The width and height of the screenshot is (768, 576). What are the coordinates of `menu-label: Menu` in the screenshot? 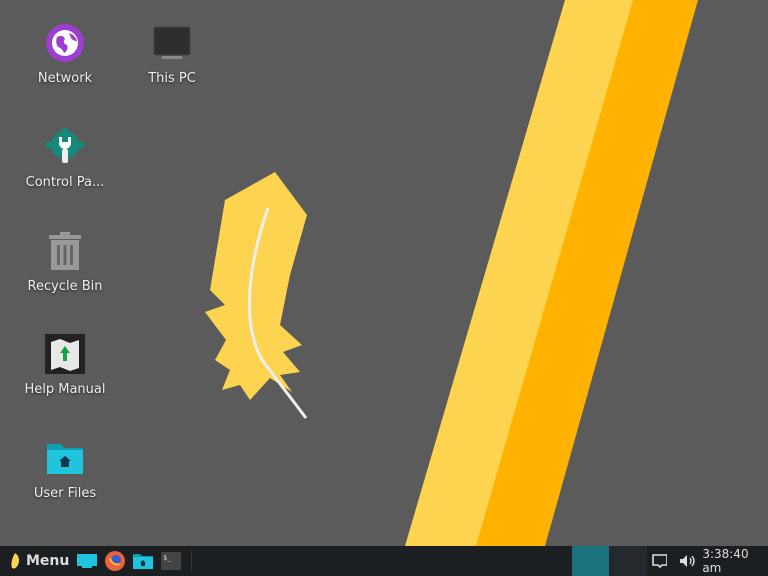 It's located at (48, 561).